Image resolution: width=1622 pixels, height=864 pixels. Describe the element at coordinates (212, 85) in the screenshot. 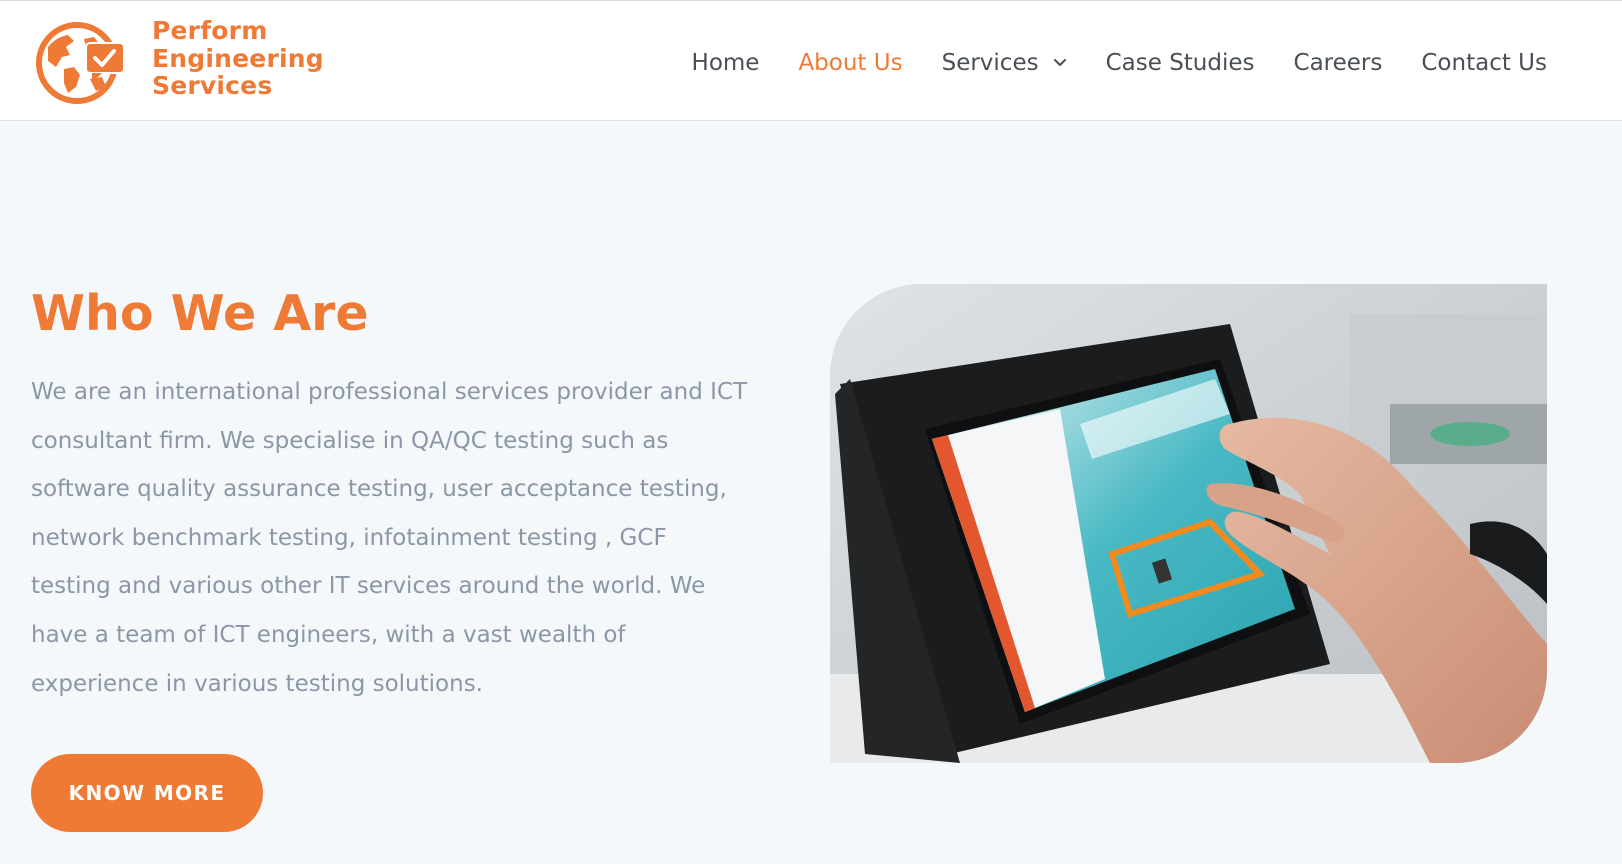

I see `brand-name-line3: Services` at that location.